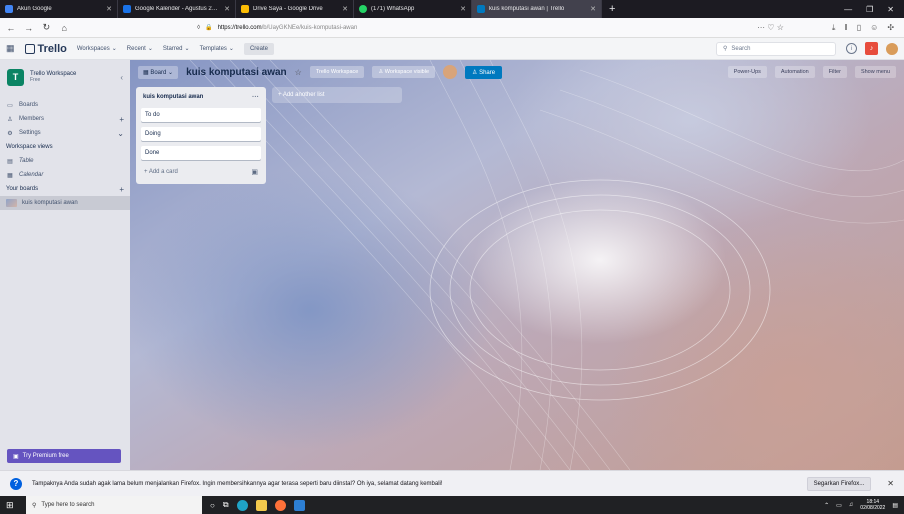 The width and height of the screenshot is (904, 514). Describe the element at coordinates (337, 95) in the screenshot. I see `add-list-button: + Add another list` at that location.